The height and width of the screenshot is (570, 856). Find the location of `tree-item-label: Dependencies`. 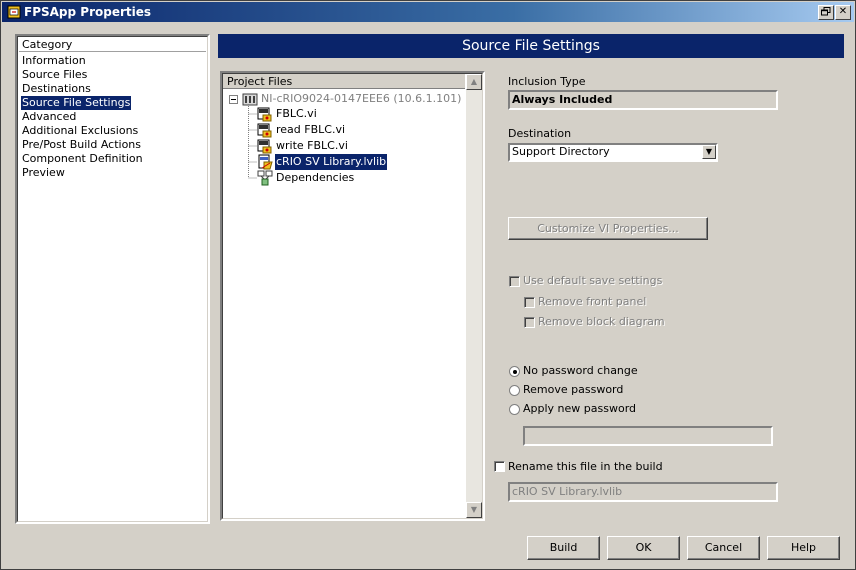

tree-item-label: Dependencies is located at coordinates (315, 177).